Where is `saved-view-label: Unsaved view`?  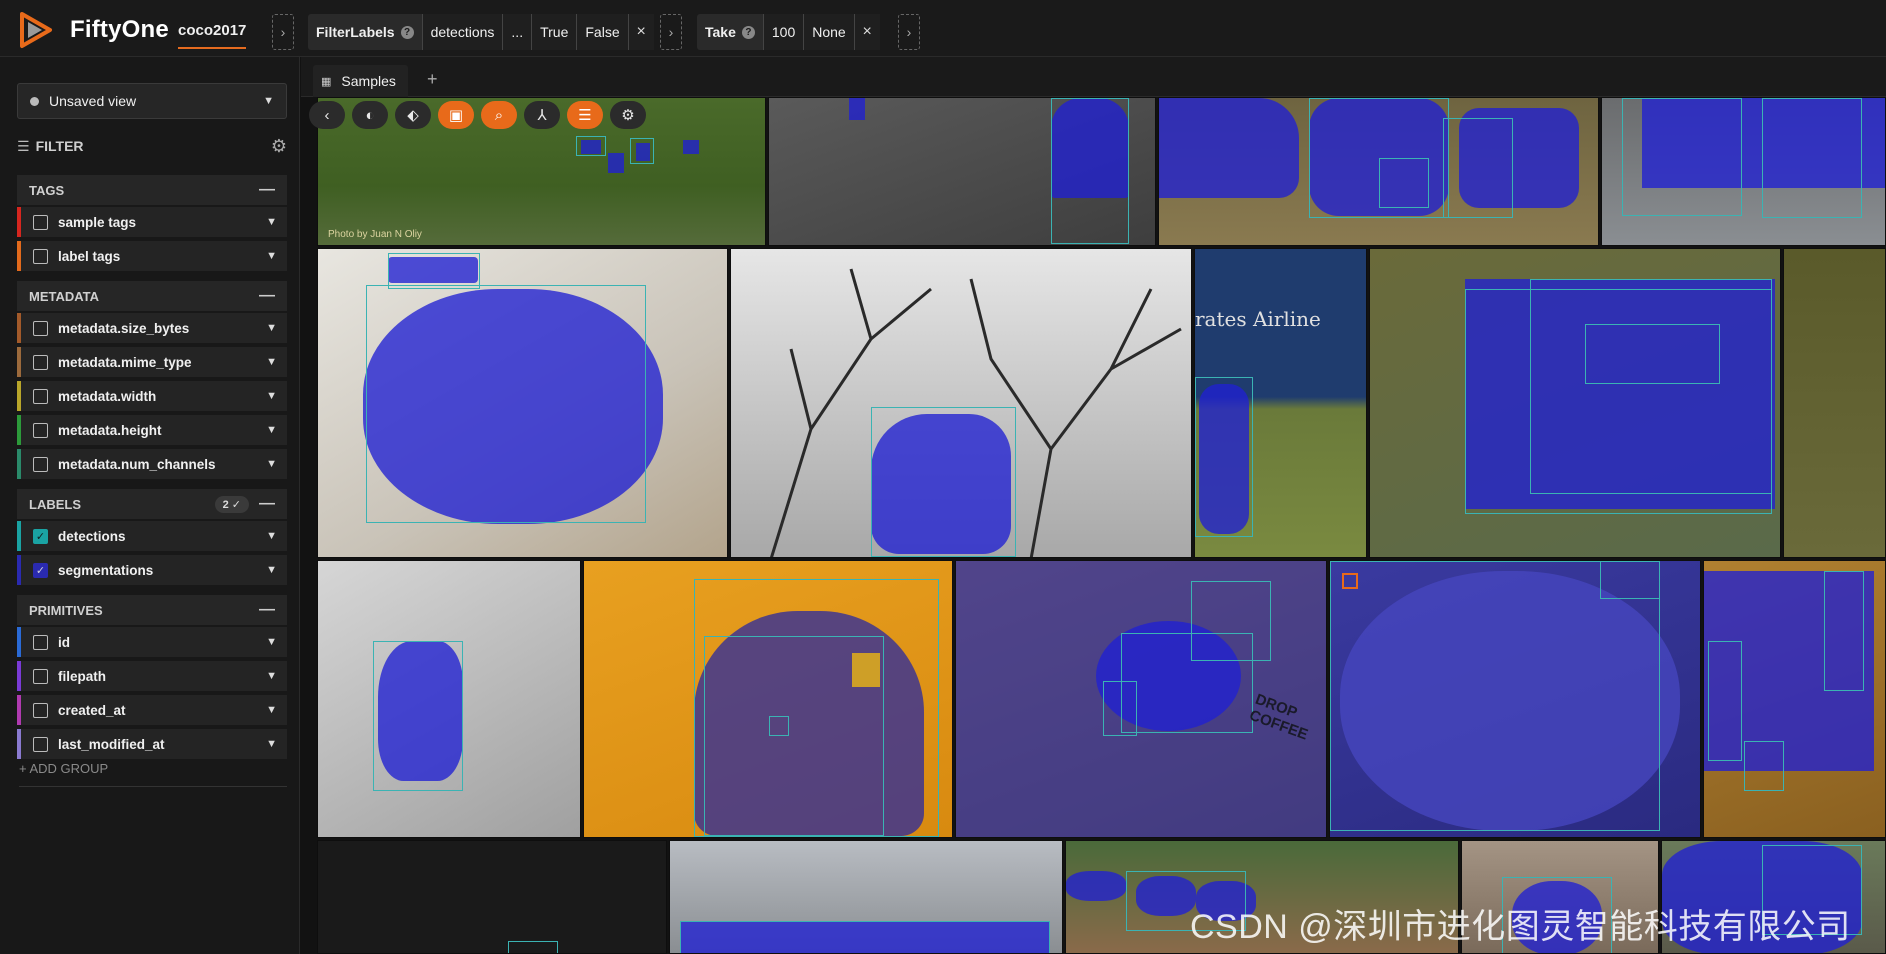
saved-view-label: Unsaved view is located at coordinates (93, 101).